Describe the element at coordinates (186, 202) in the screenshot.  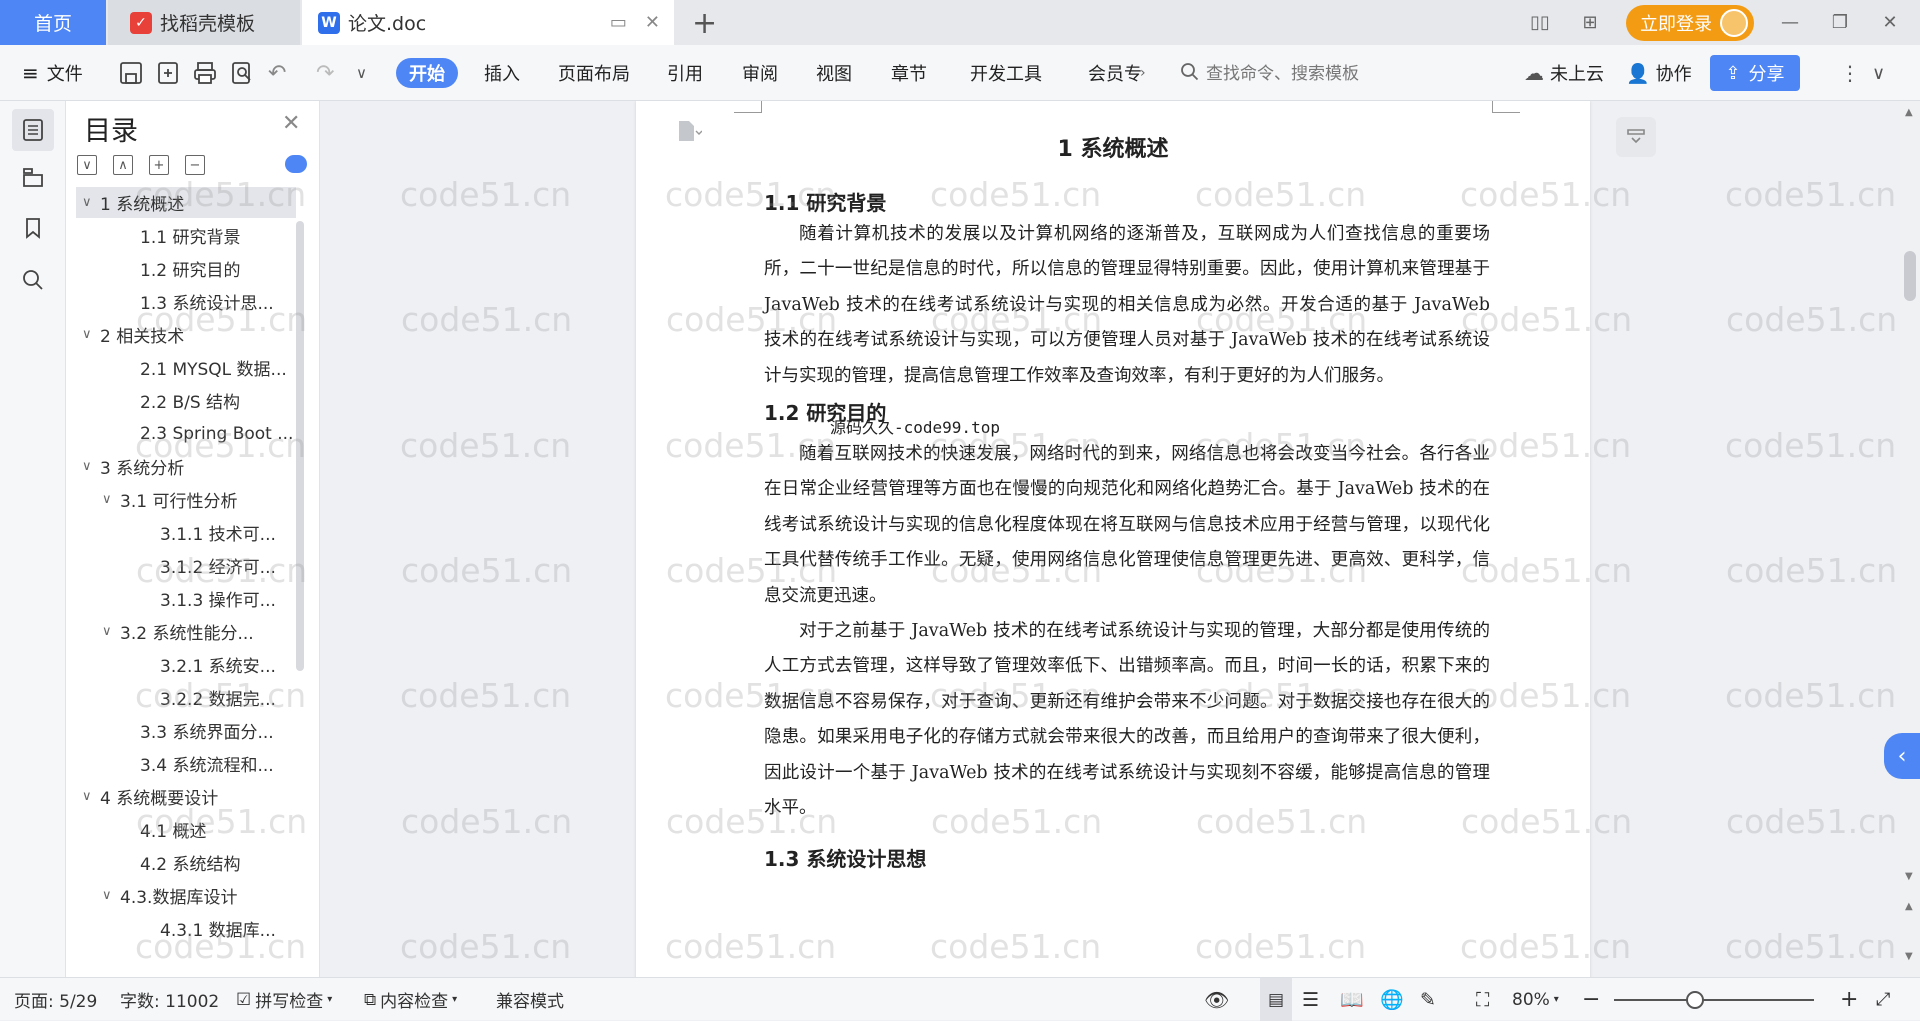
I see `toc-item: ∨ 1 系统概述` at that location.